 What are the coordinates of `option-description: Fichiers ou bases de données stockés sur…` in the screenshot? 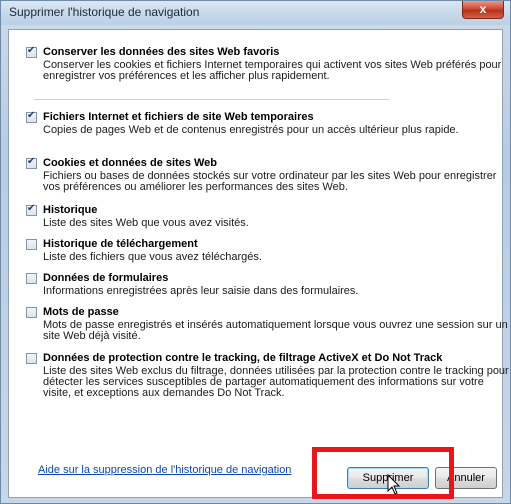 It's located at (270, 181).